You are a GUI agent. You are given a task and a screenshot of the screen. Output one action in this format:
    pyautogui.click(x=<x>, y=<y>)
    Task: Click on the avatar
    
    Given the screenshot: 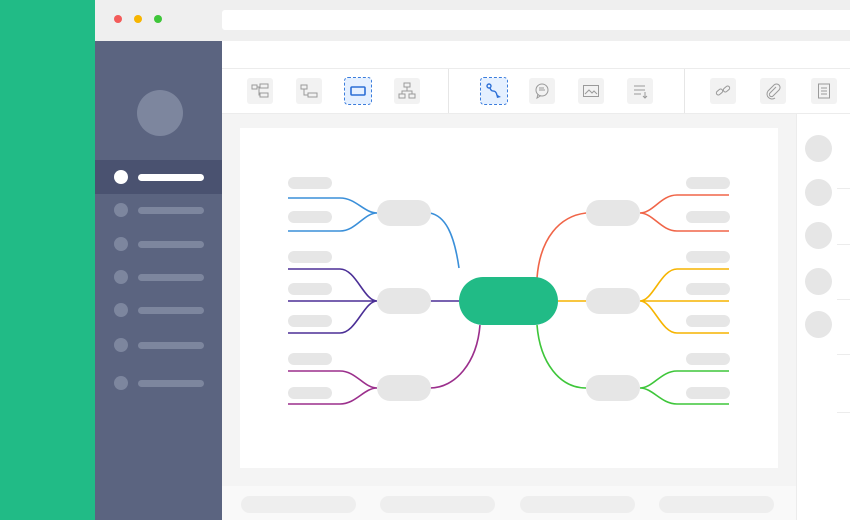 What is the action you would take?
    pyautogui.click(x=160, y=113)
    